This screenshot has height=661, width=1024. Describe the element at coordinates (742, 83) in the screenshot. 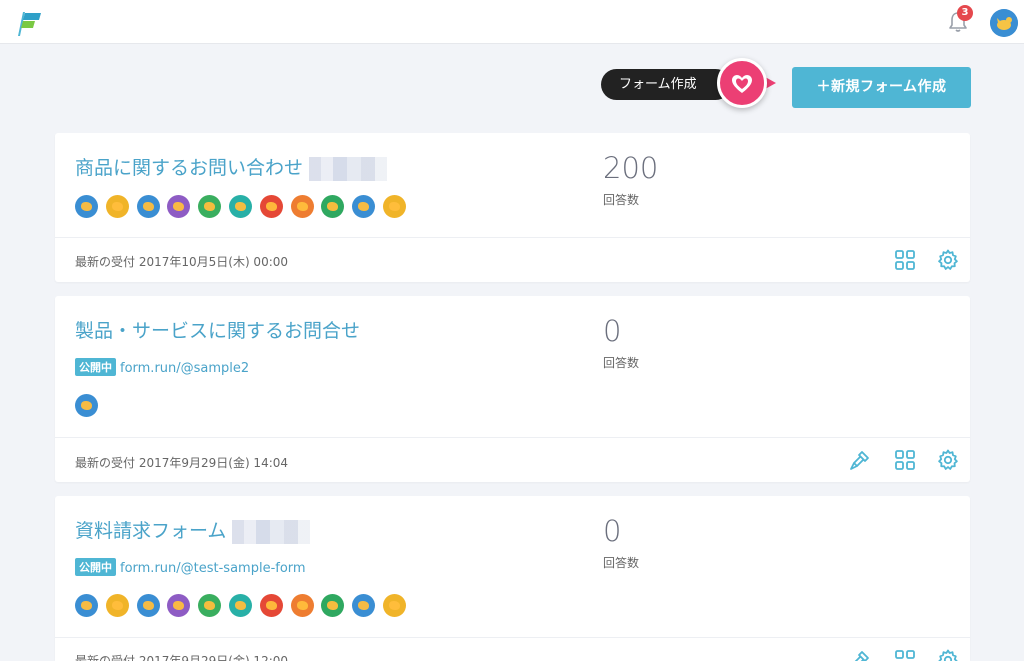

I see `heart-icon` at that location.